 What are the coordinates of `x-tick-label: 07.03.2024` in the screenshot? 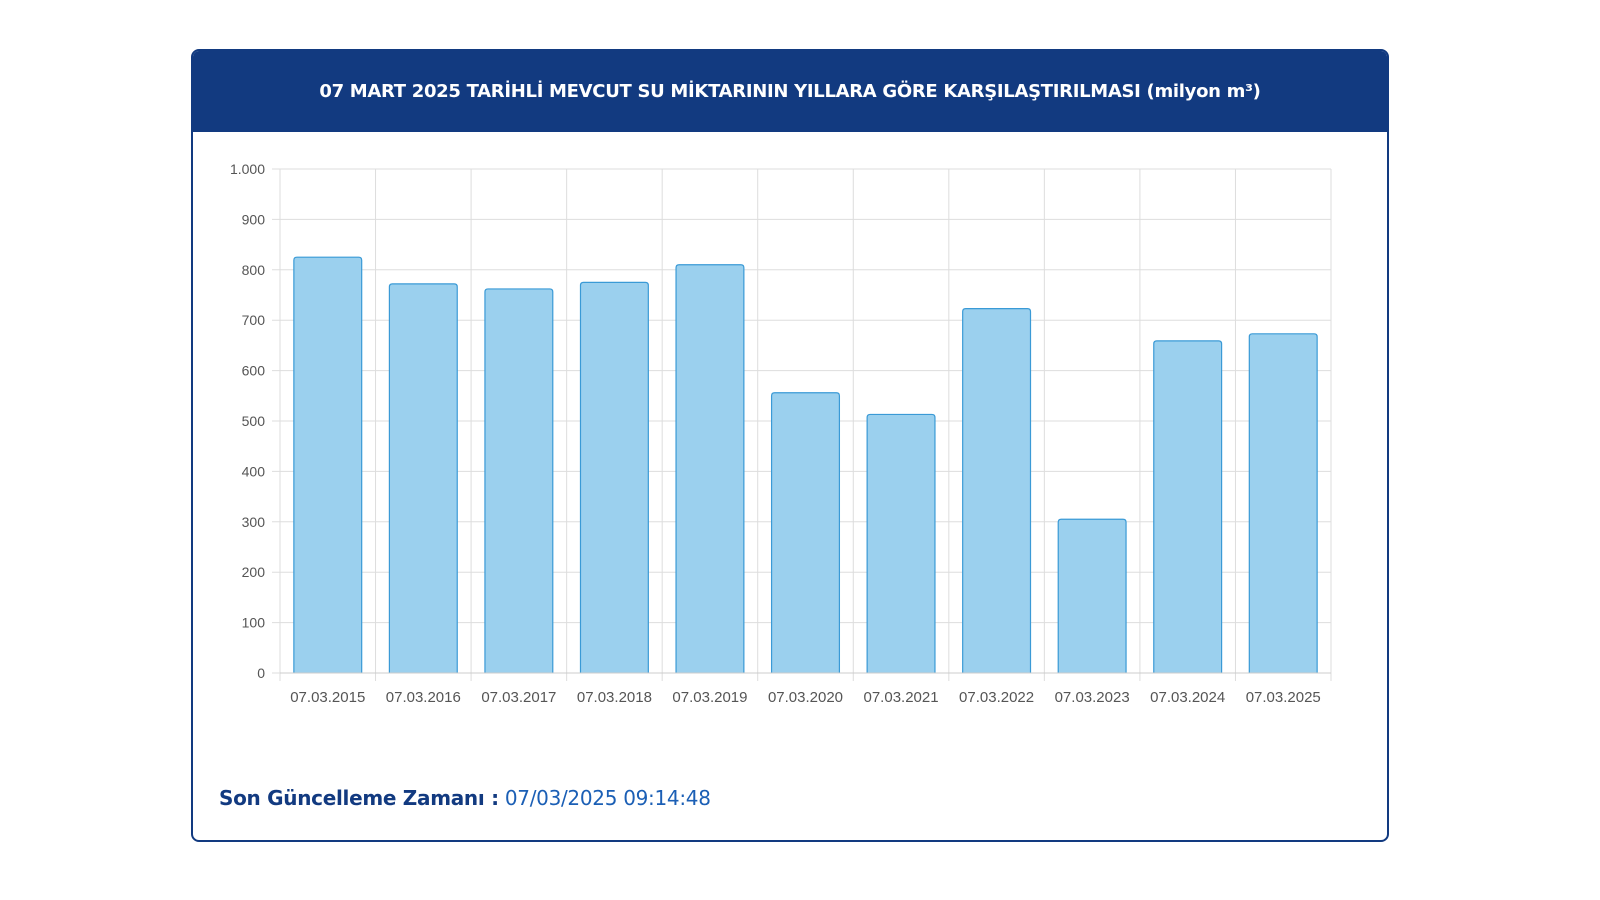 It's located at (1187, 697).